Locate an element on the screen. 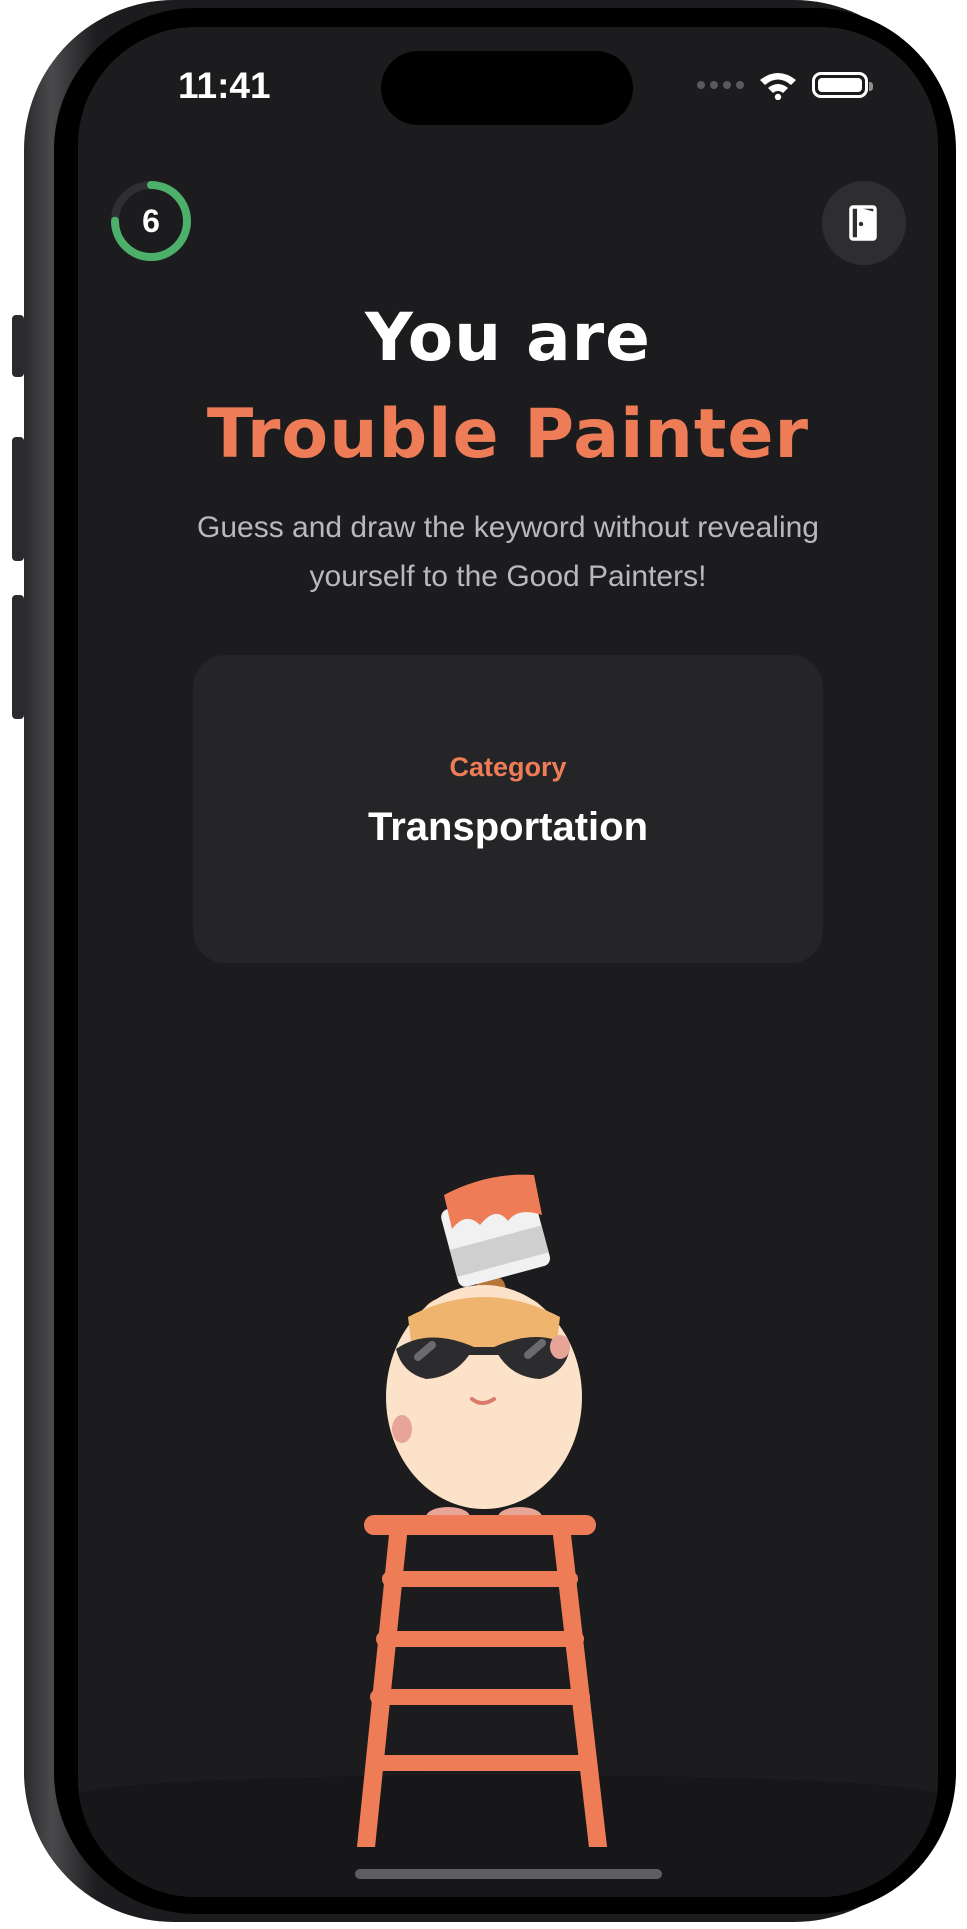  category-label: Category is located at coordinates (508, 767).